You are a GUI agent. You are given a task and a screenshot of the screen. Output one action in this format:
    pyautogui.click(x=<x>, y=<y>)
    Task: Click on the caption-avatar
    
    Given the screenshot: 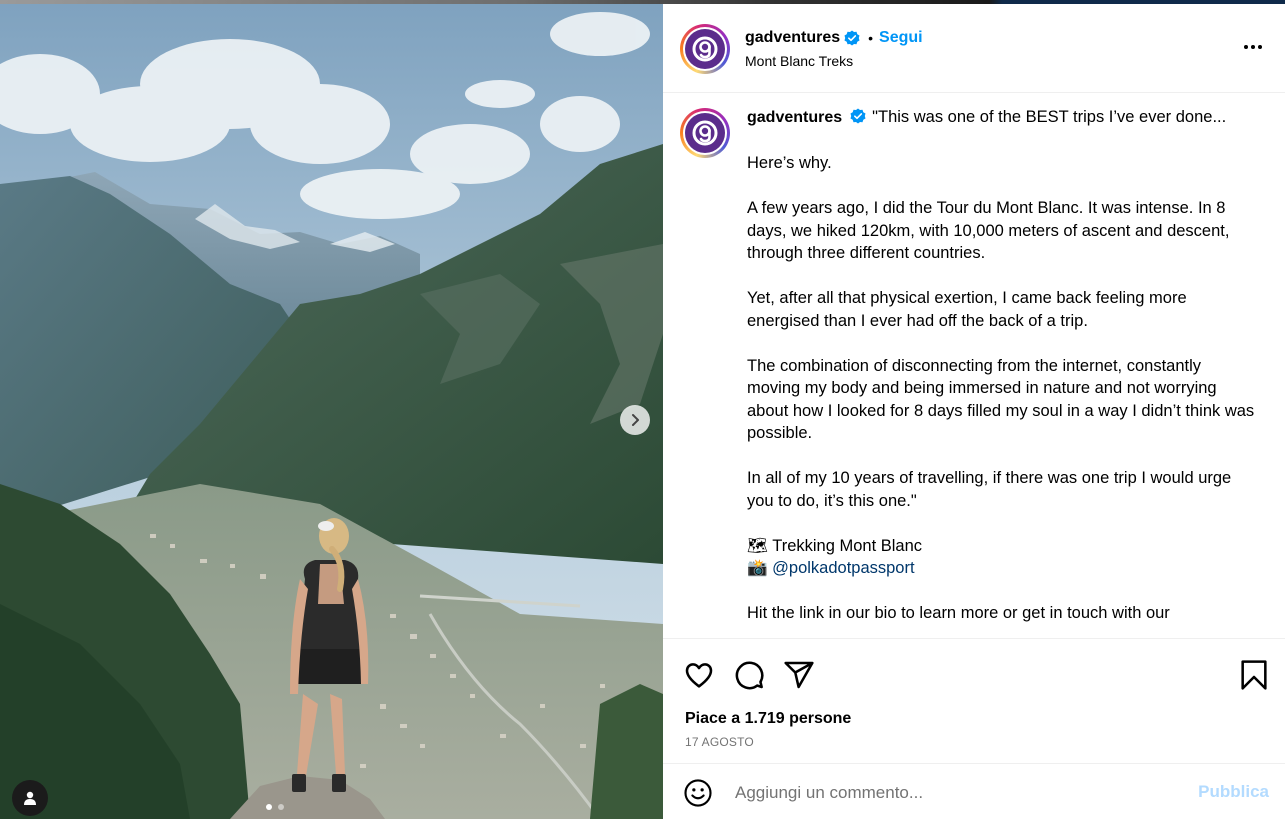 What is the action you would take?
    pyautogui.click(x=705, y=133)
    